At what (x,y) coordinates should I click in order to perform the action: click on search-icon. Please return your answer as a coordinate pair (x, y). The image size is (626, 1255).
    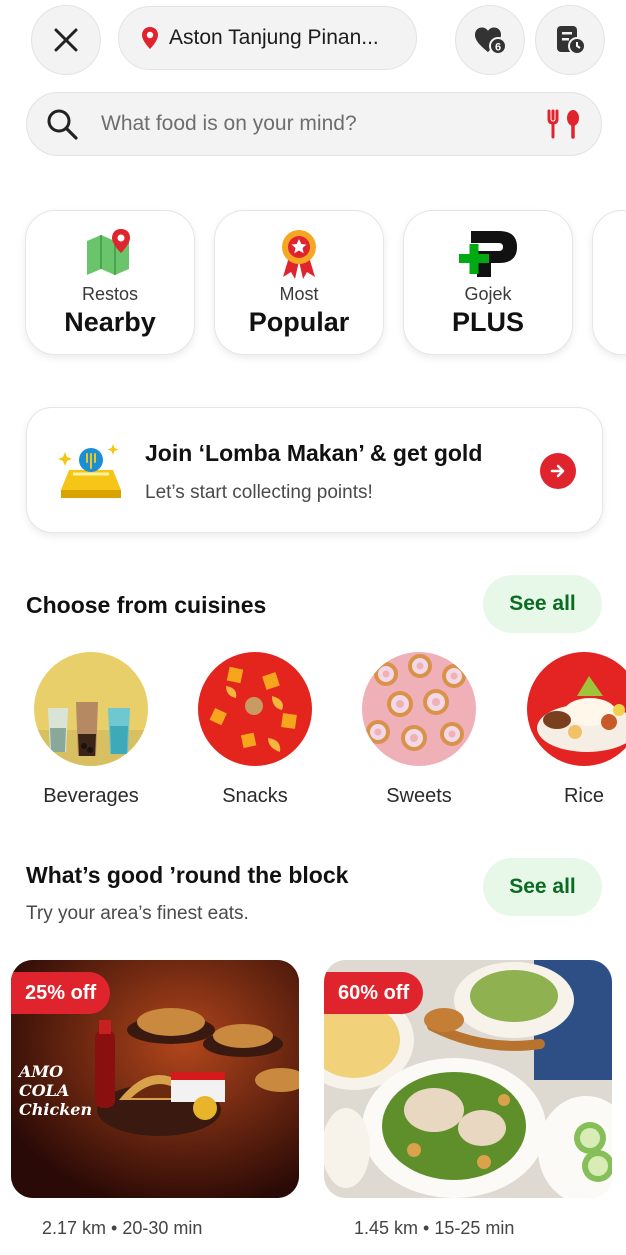
    Looking at the image, I should click on (62, 124).